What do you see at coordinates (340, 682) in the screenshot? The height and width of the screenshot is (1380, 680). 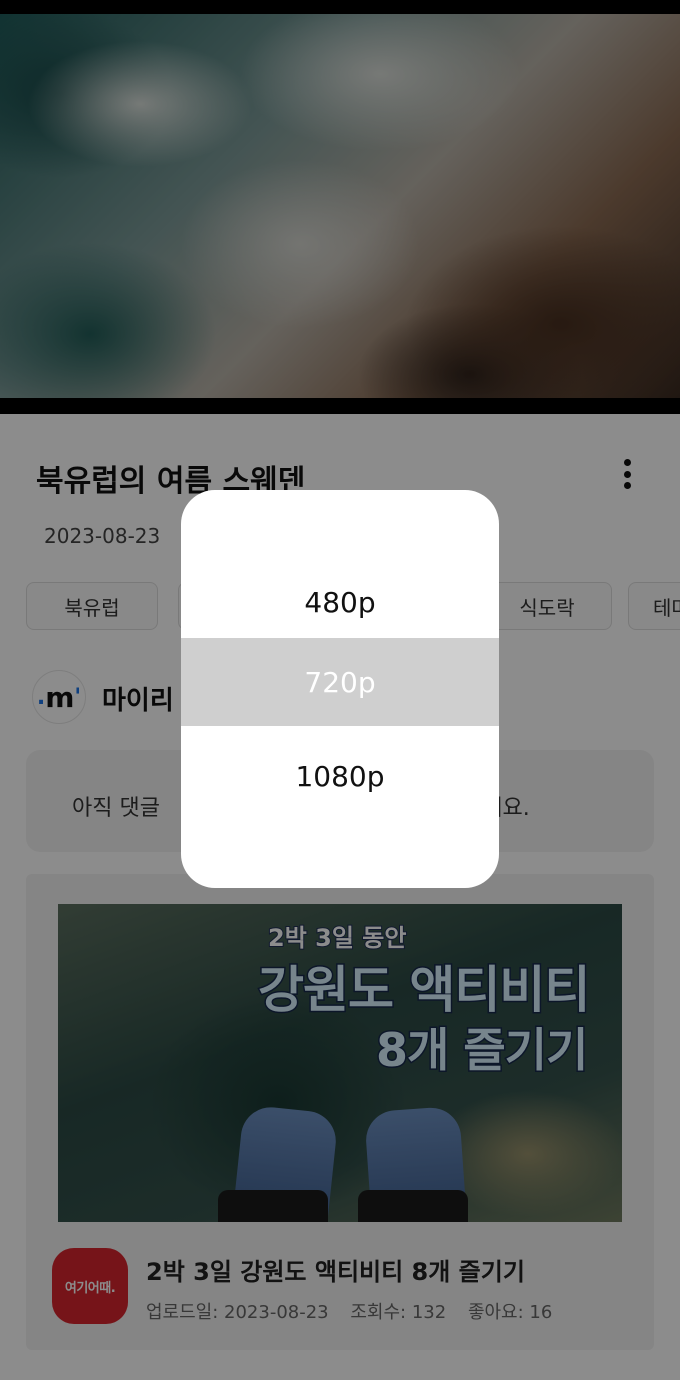 I see `quality-option-720p: 720p` at bounding box center [340, 682].